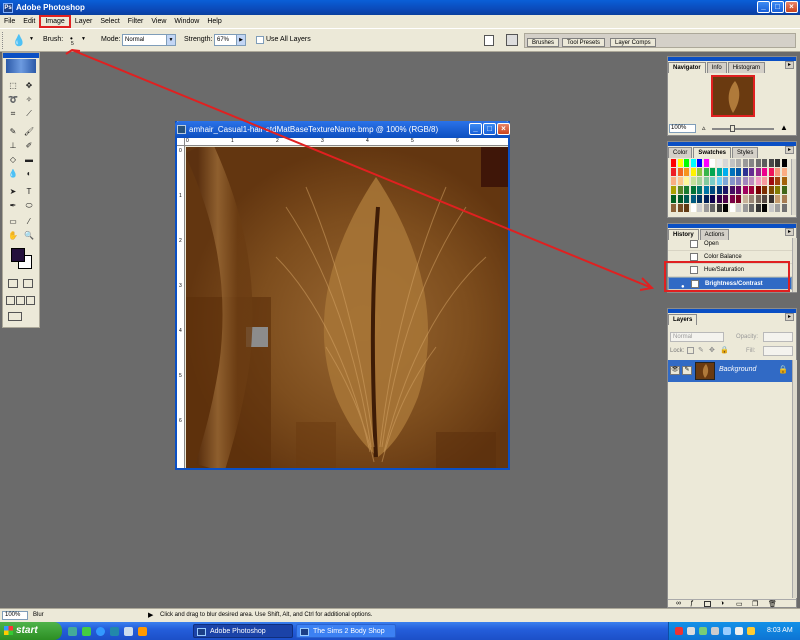 The width and height of the screenshot is (800, 640). I want to click on tab-color: Color, so click(680, 152).